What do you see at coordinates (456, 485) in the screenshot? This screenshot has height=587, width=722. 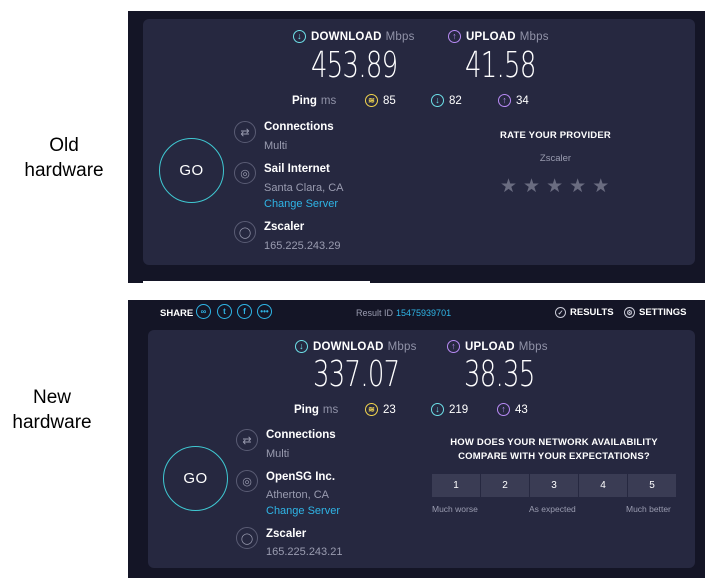 I see `scale-option-1: 1` at bounding box center [456, 485].